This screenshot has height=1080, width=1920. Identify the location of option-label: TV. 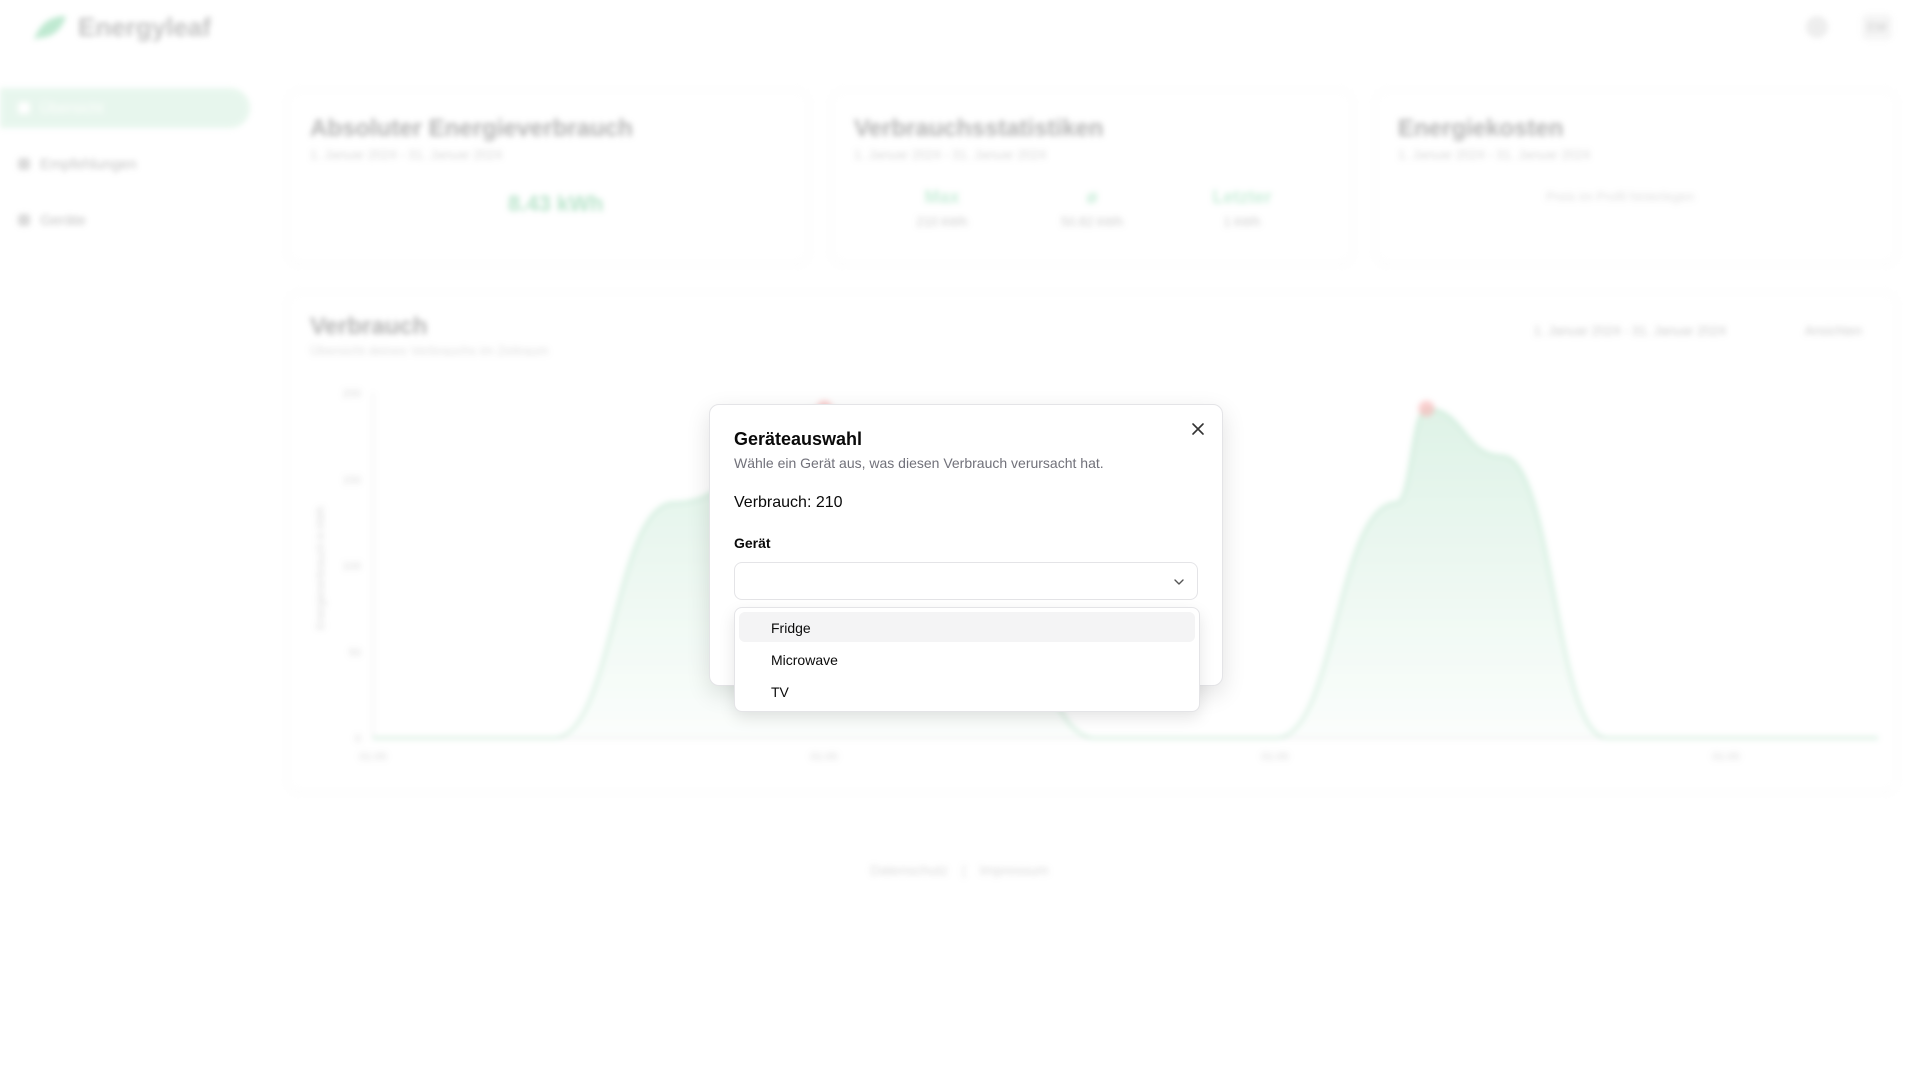
(780, 692).